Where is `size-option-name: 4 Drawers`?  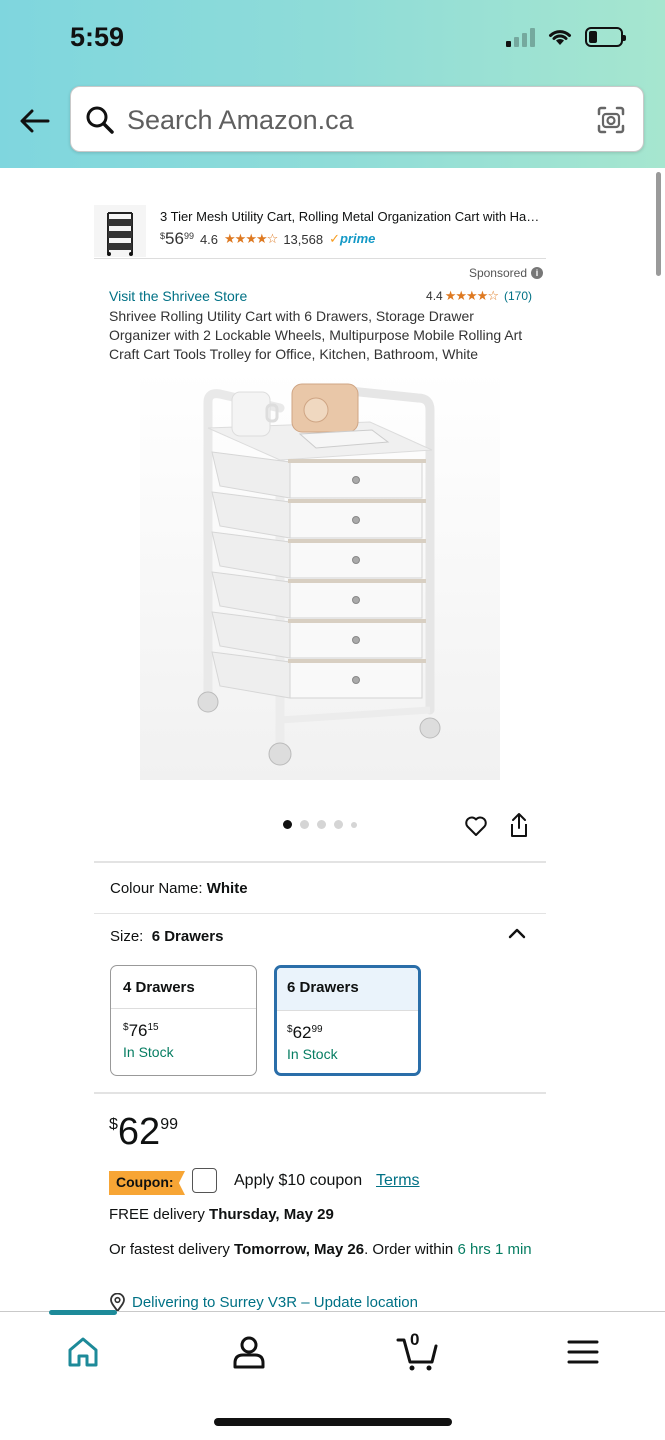
size-option-name: 4 Drawers is located at coordinates (183, 987).